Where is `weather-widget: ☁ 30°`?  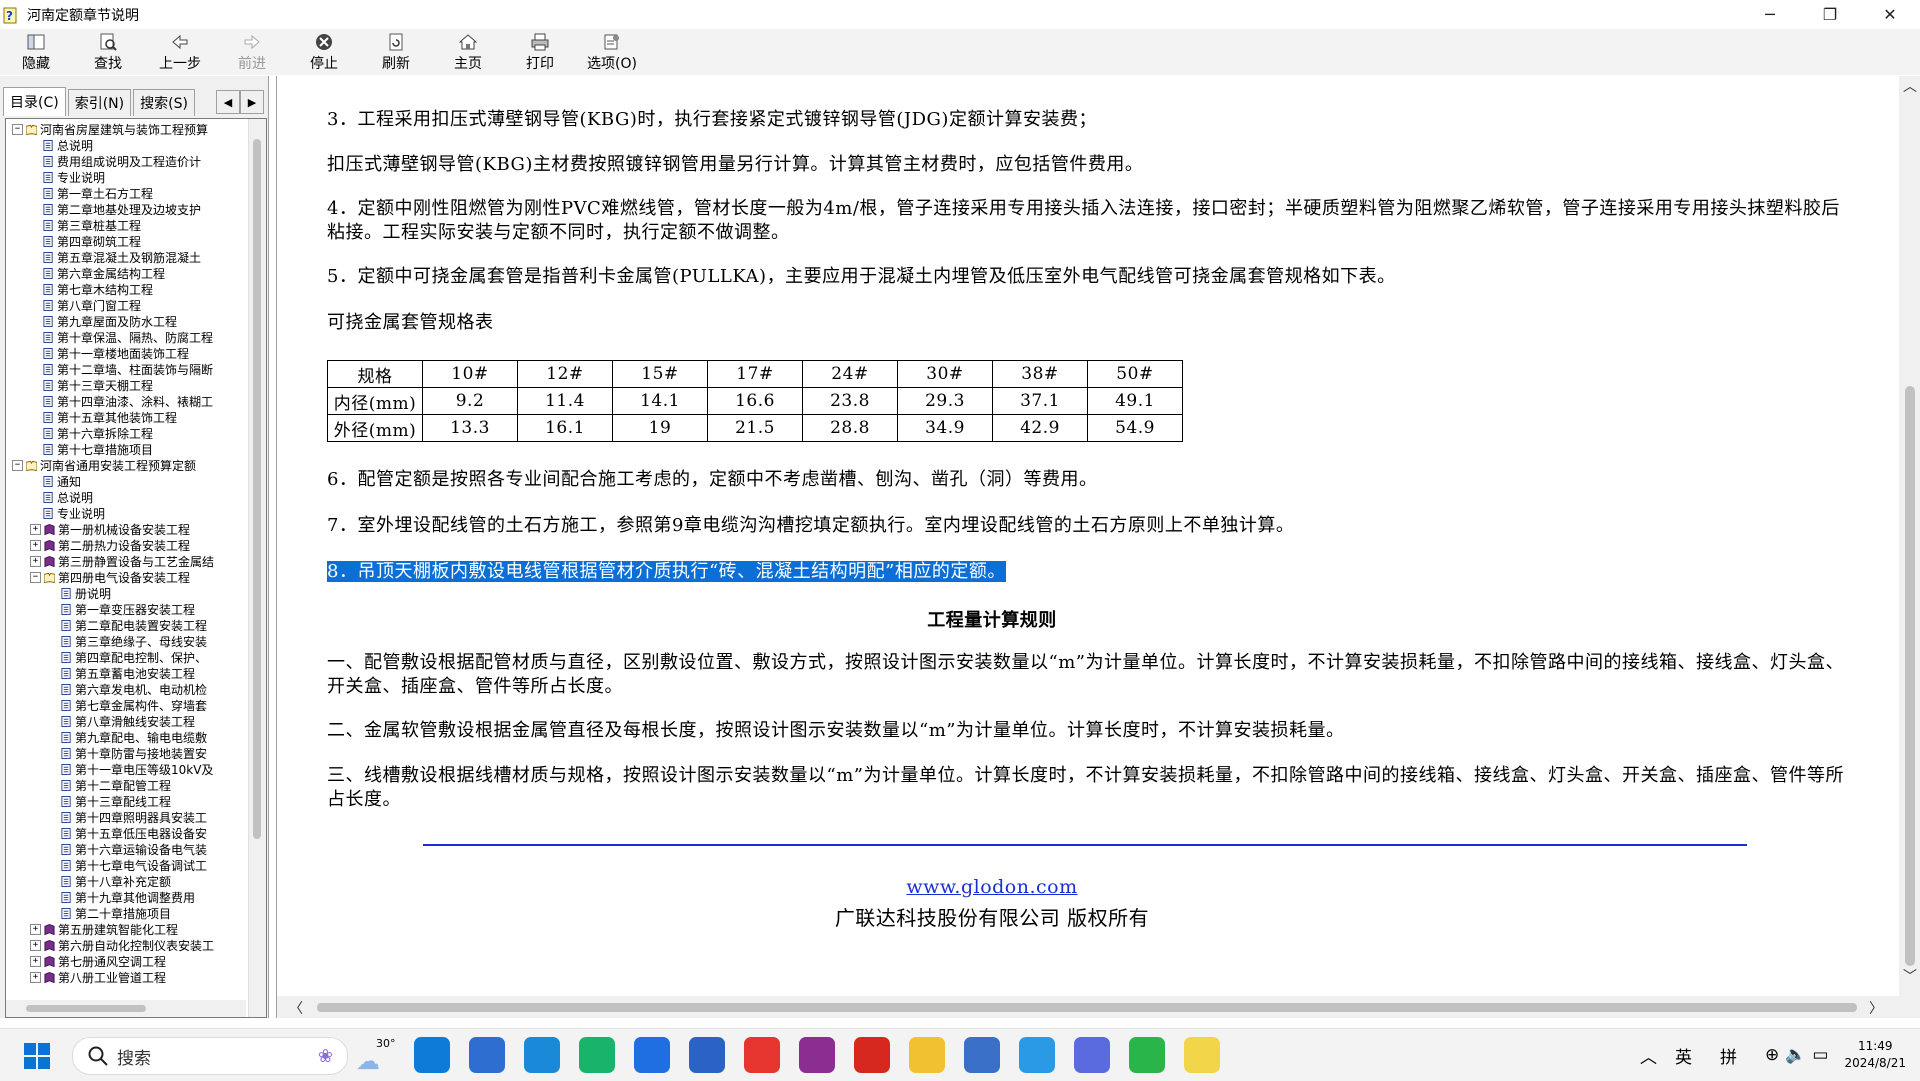
weather-widget: ☁ 30° is located at coordinates (378, 1056).